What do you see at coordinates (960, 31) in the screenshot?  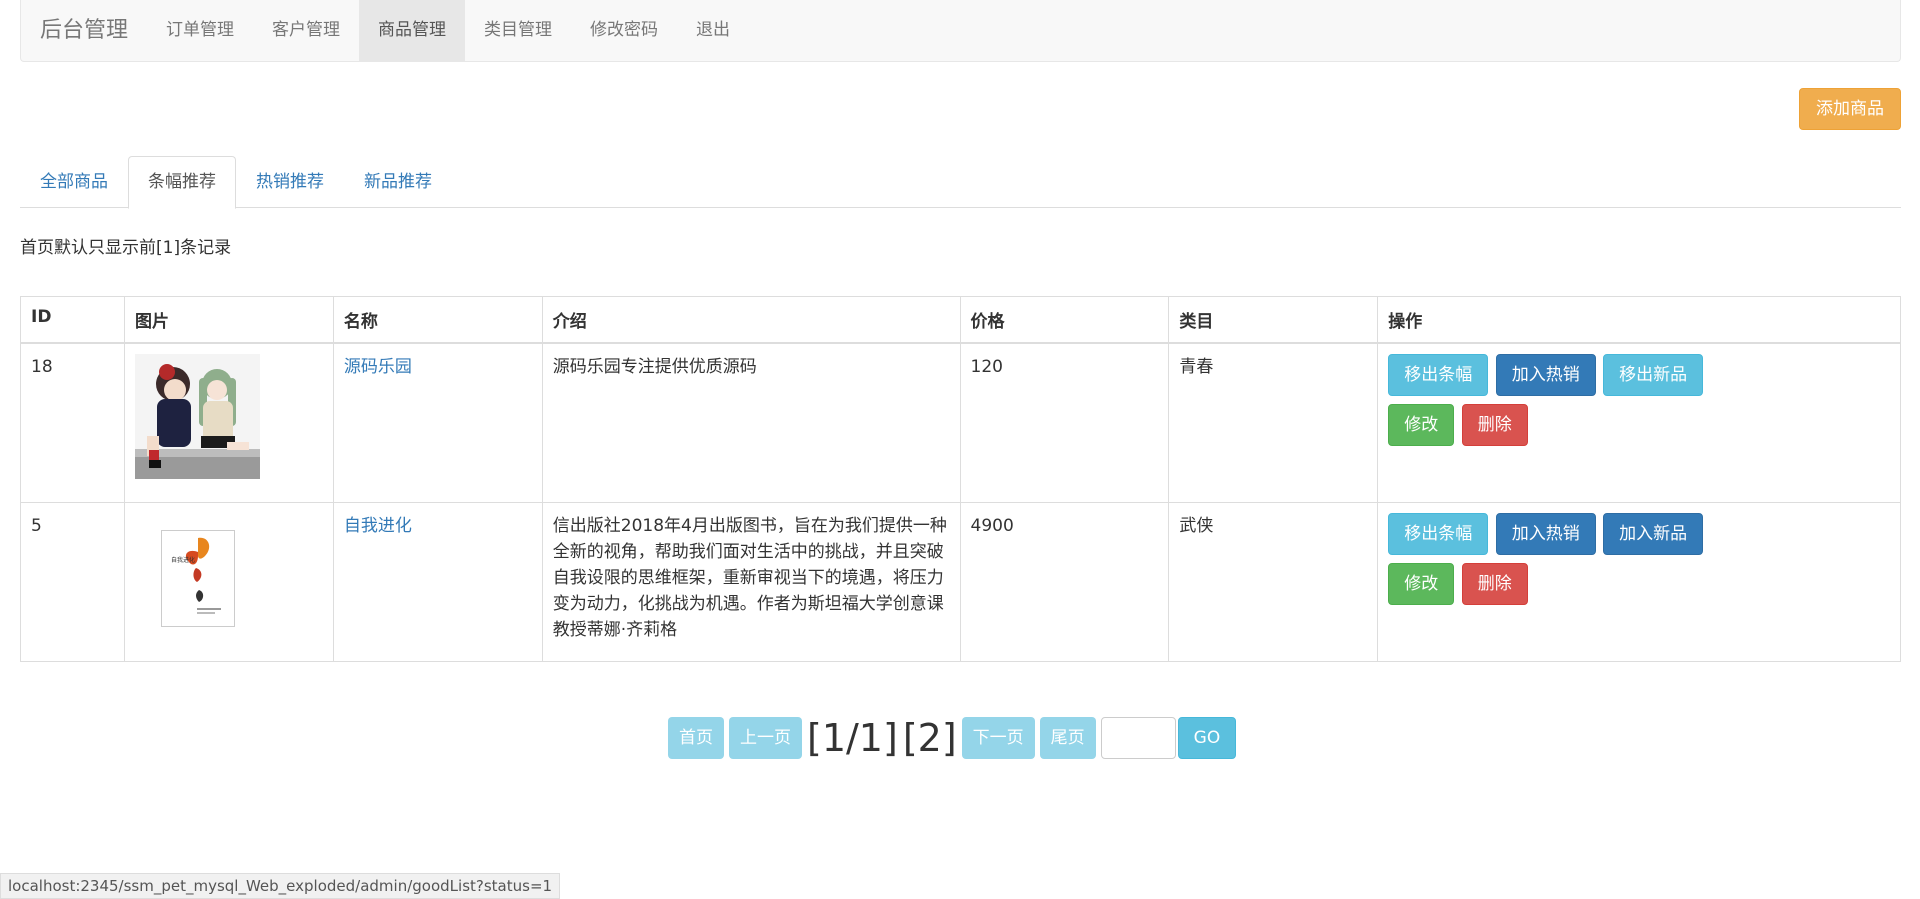 I see `top-navbar: 后台管理 订单管理 客户管理 商品管理 类目管理 修改密码 退出` at bounding box center [960, 31].